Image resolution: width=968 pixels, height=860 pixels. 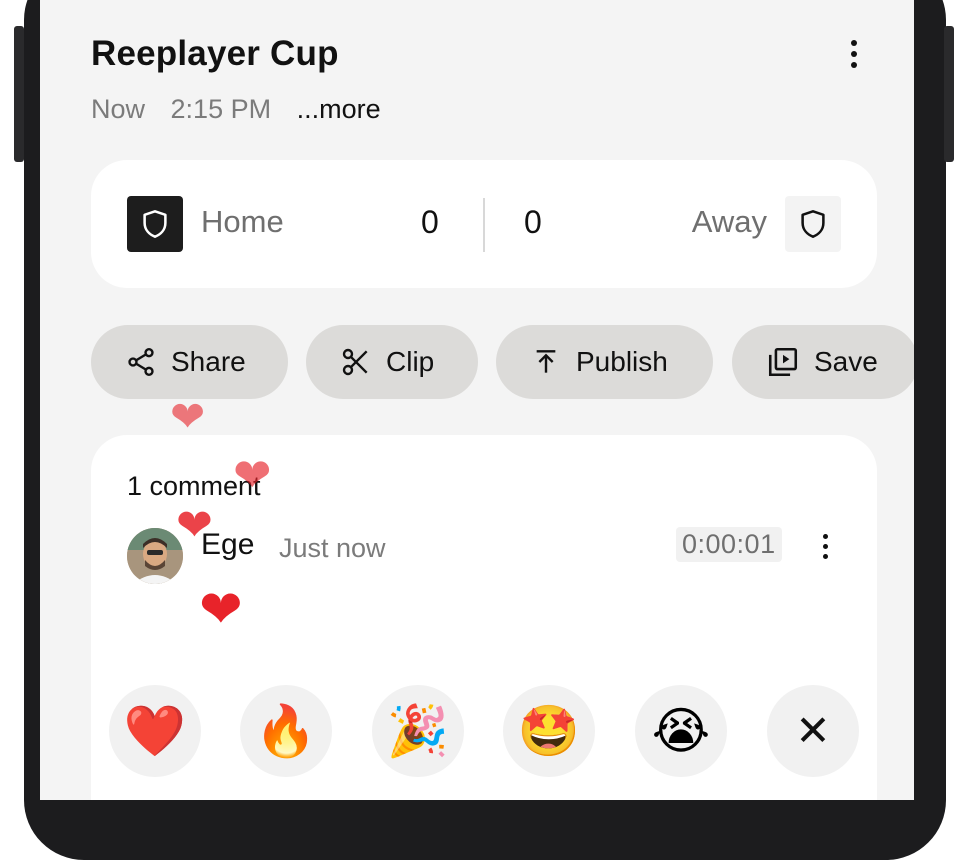 What do you see at coordinates (533, 222) in the screenshot?
I see `away-score: 0` at bounding box center [533, 222].